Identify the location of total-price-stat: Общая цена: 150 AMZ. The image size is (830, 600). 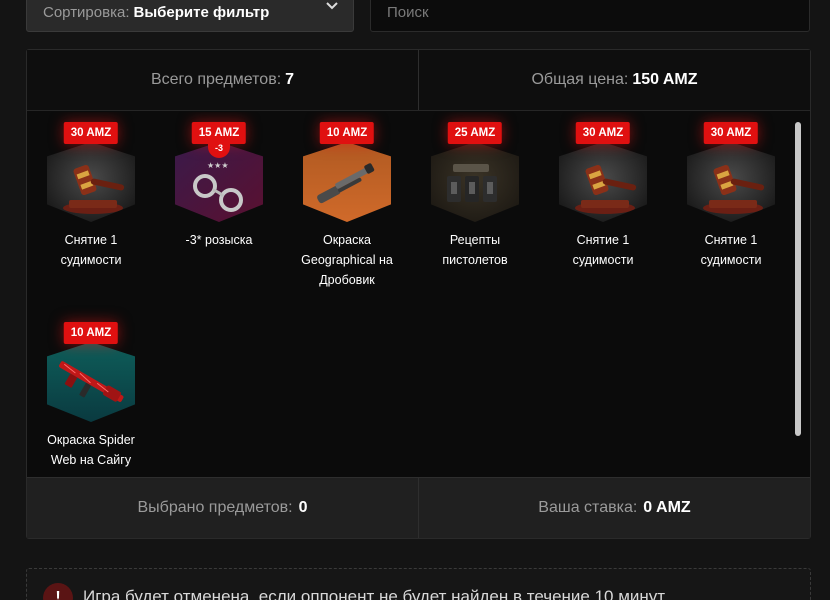
(614, 80).